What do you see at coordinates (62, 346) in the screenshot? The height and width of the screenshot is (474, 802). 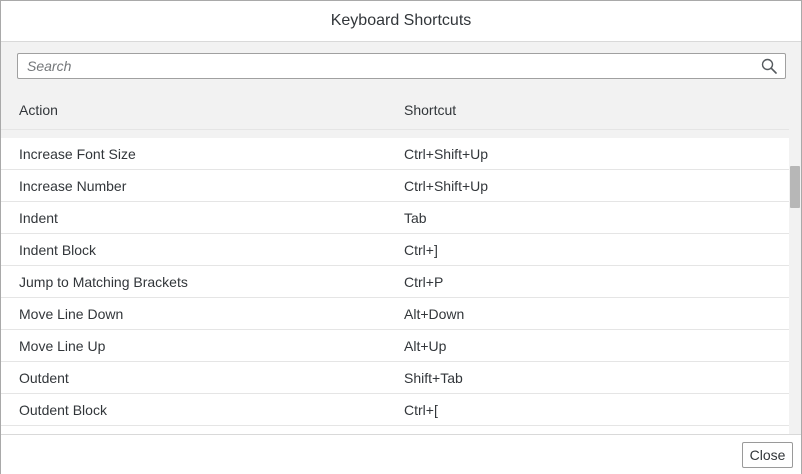 I see `row-action: Move Line Up` at bounding box center [62, 346].